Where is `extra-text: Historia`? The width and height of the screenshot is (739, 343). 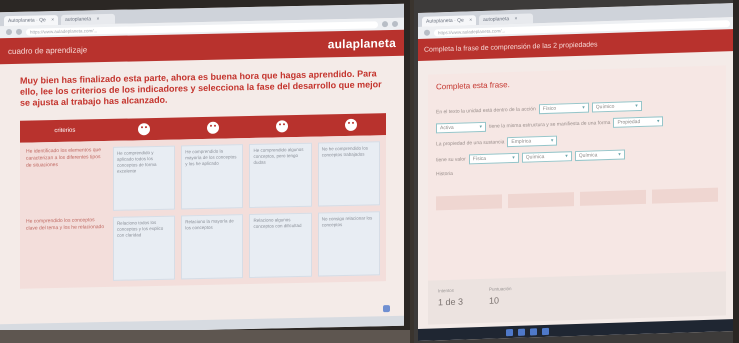
extra-text: Historia is located at coordinates (577, 171).